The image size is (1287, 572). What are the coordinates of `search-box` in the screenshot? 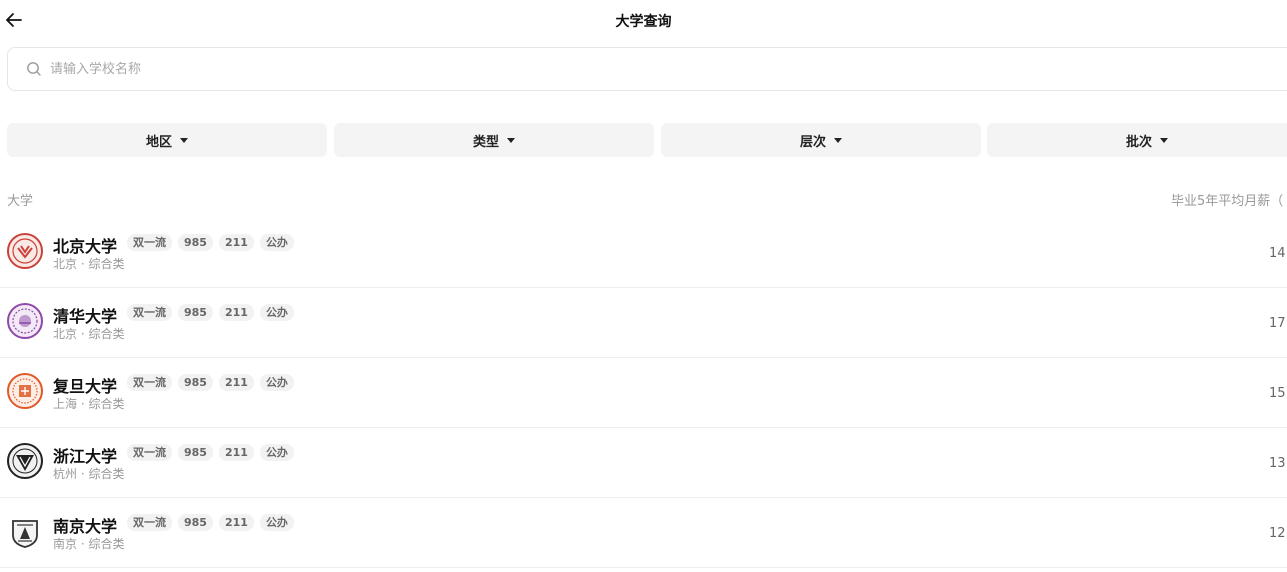 It's located at (647, 69).